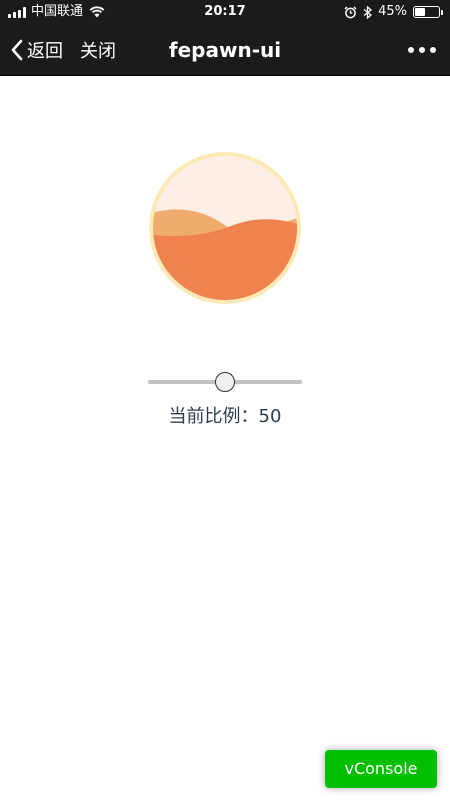 This screenshot has width=450, height=800. I want to click on wave-progress, so click(225, 228).